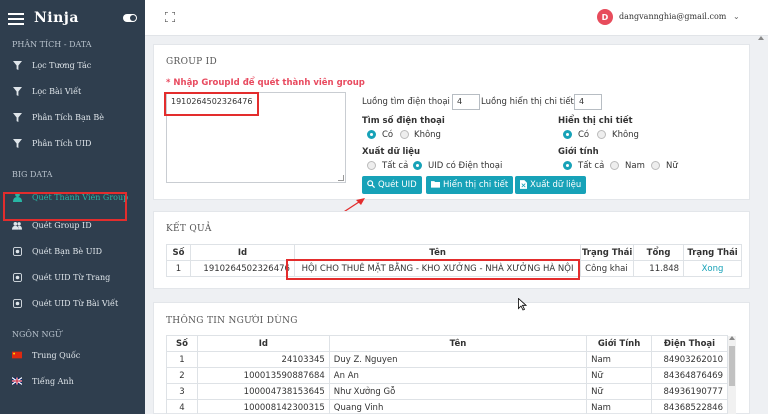 This screenshot has height=414, width=768. Describe the element at coordinates (689, 375) in the screenshot. I see `cell-phone: 84364876469` at that location.